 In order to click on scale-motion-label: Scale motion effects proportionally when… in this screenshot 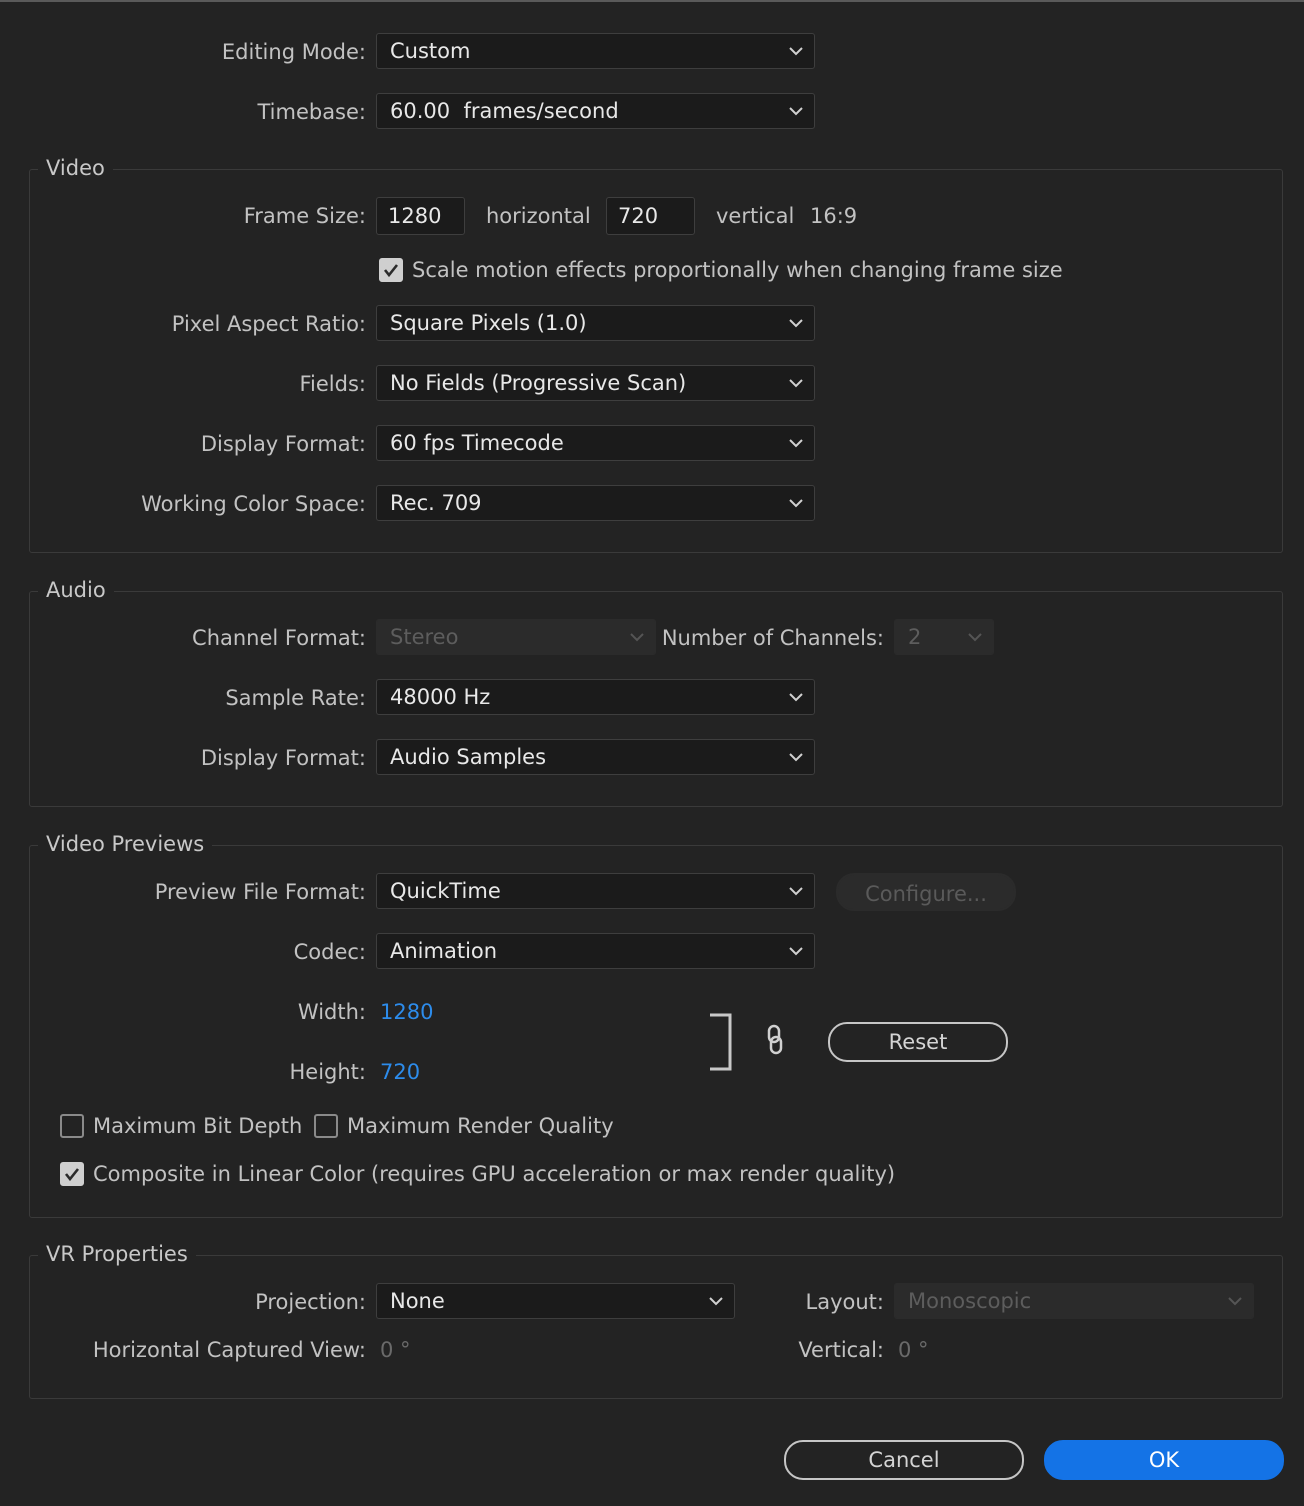, I will do `click(737, 270)`.